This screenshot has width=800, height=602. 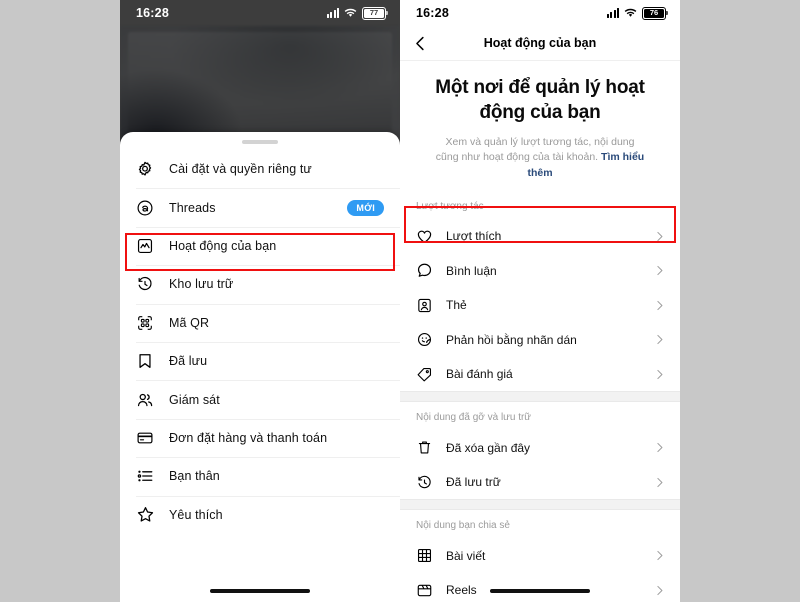 I want to click on menu-item-orders-payments: Đơn đặt hàng và thanh toán, so click(x=260, y=437).